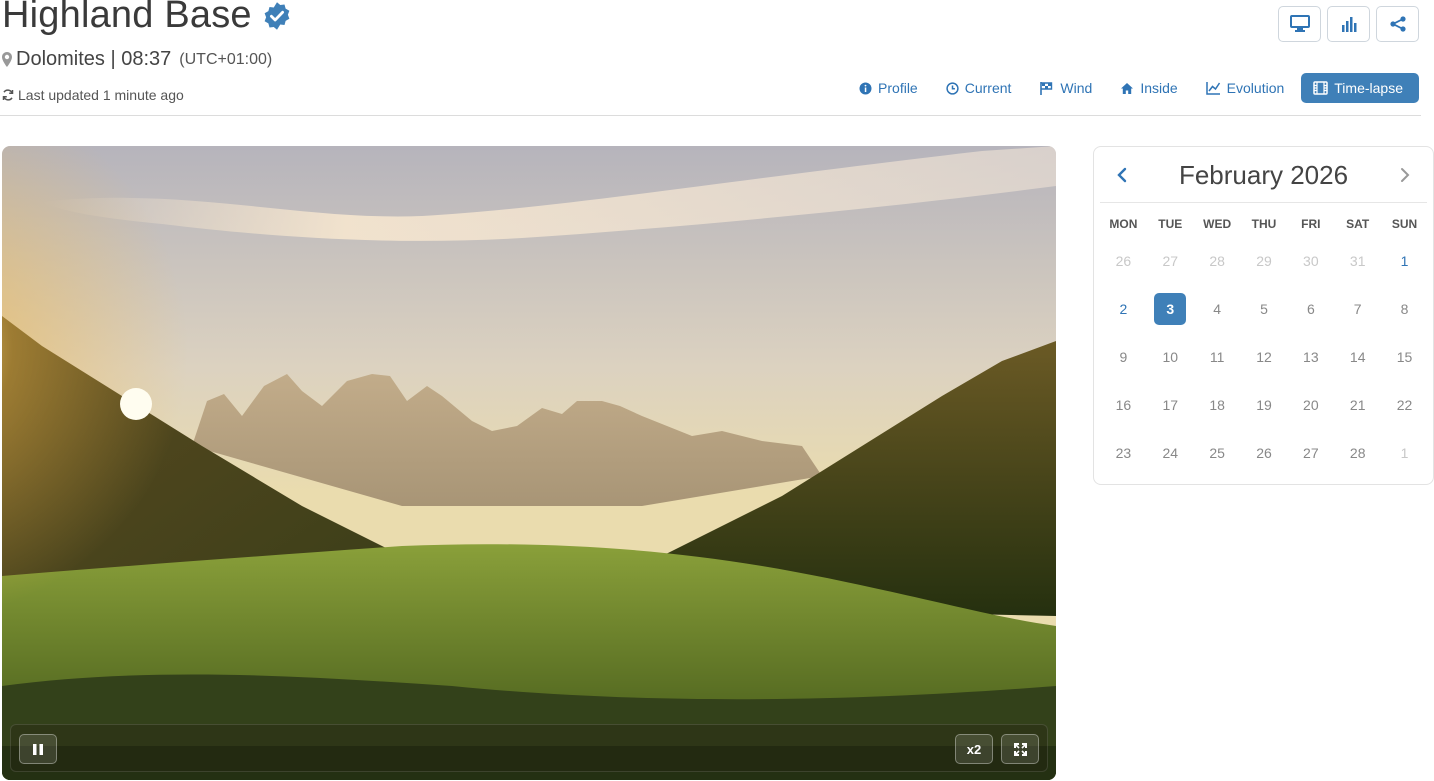 The width and height of the screenshot is (1434, 781). Describe the element at coordinates (7, 59) in the screenshot. I see `map-marker-icon` at that location.